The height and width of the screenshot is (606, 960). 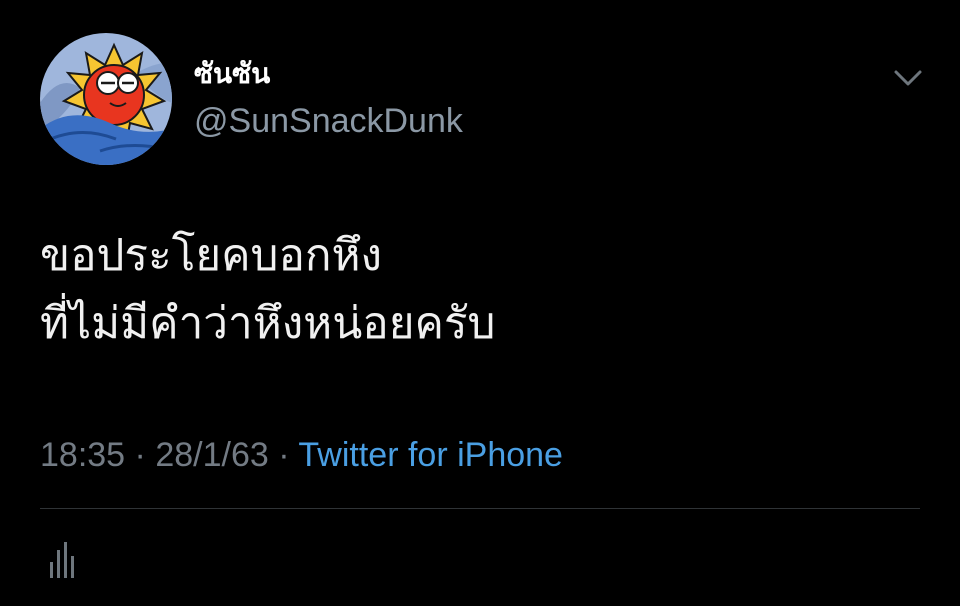 I want to click on tweet-time: 18:35, so click(x=83, y=455).